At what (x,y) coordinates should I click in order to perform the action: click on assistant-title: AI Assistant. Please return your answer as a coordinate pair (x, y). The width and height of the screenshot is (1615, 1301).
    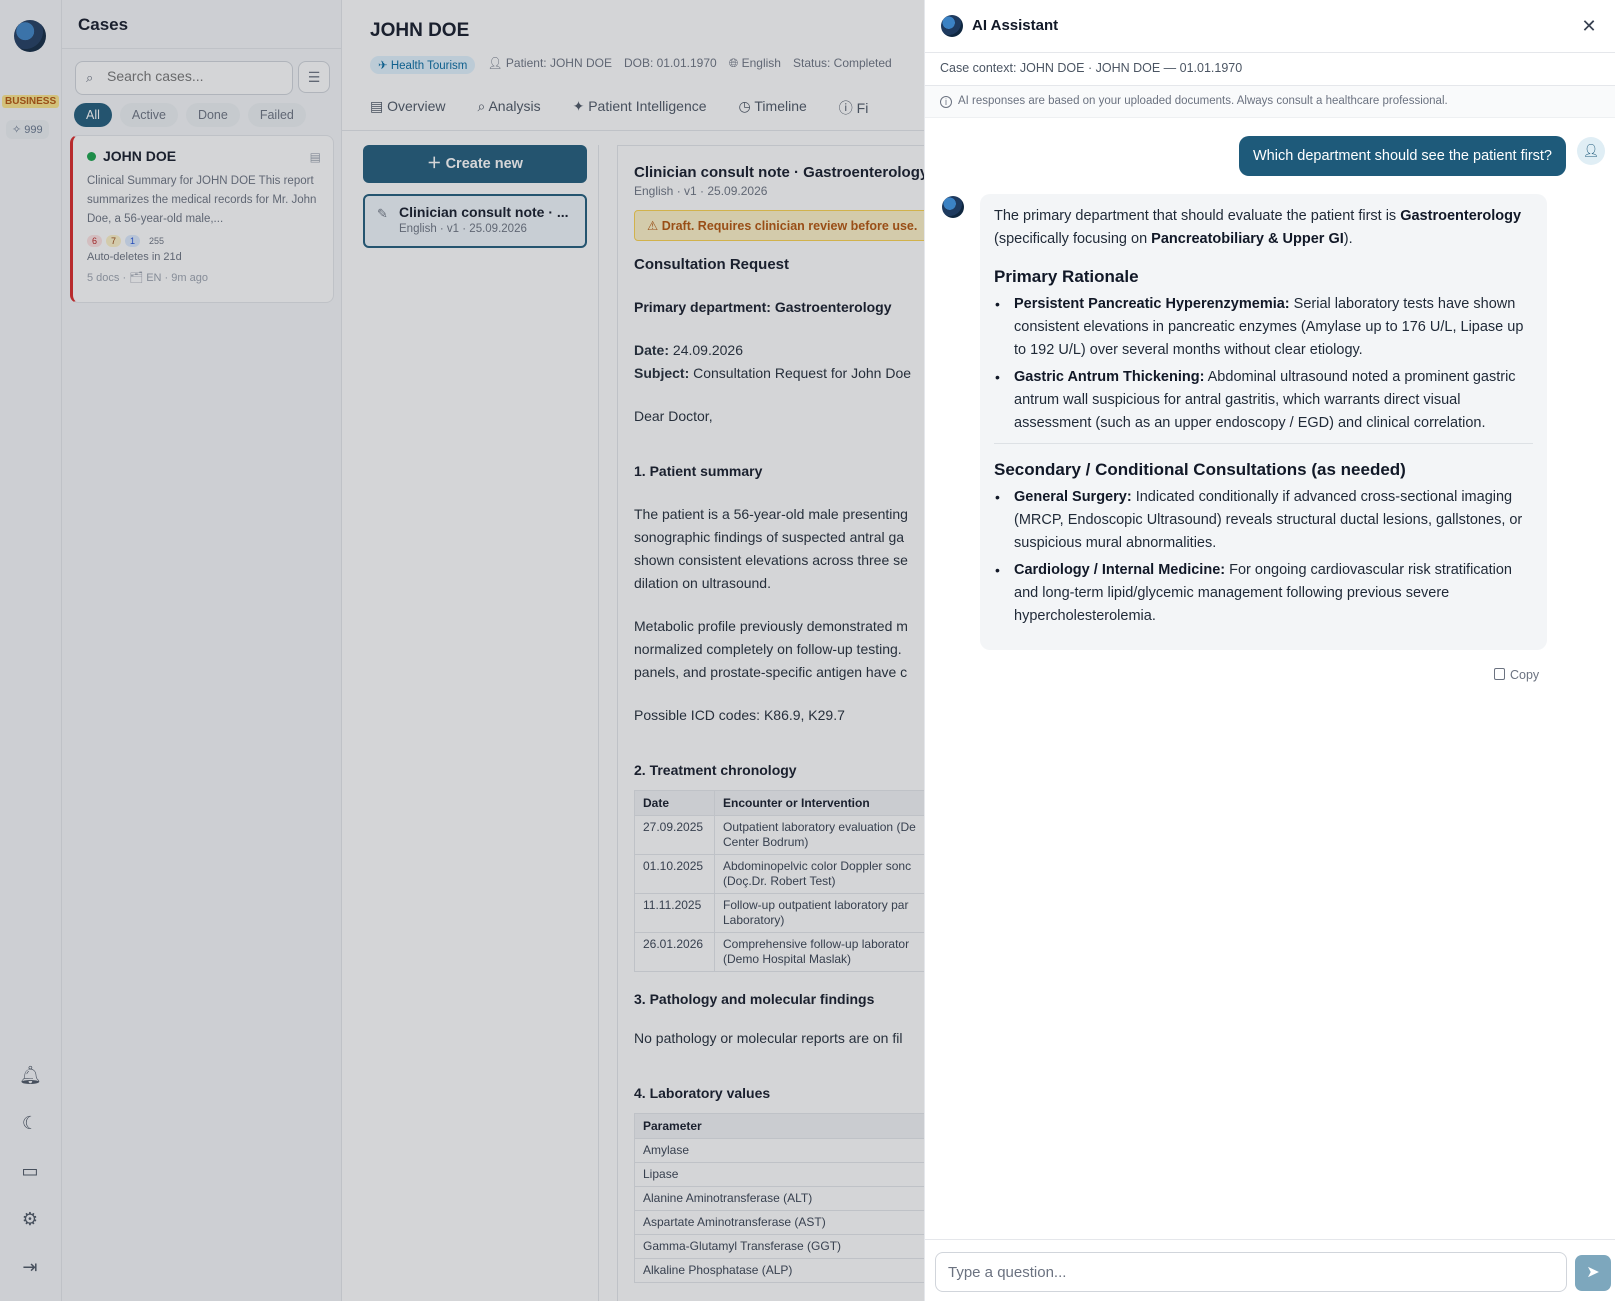
    Looking at the image, I should click on (1015, 25).